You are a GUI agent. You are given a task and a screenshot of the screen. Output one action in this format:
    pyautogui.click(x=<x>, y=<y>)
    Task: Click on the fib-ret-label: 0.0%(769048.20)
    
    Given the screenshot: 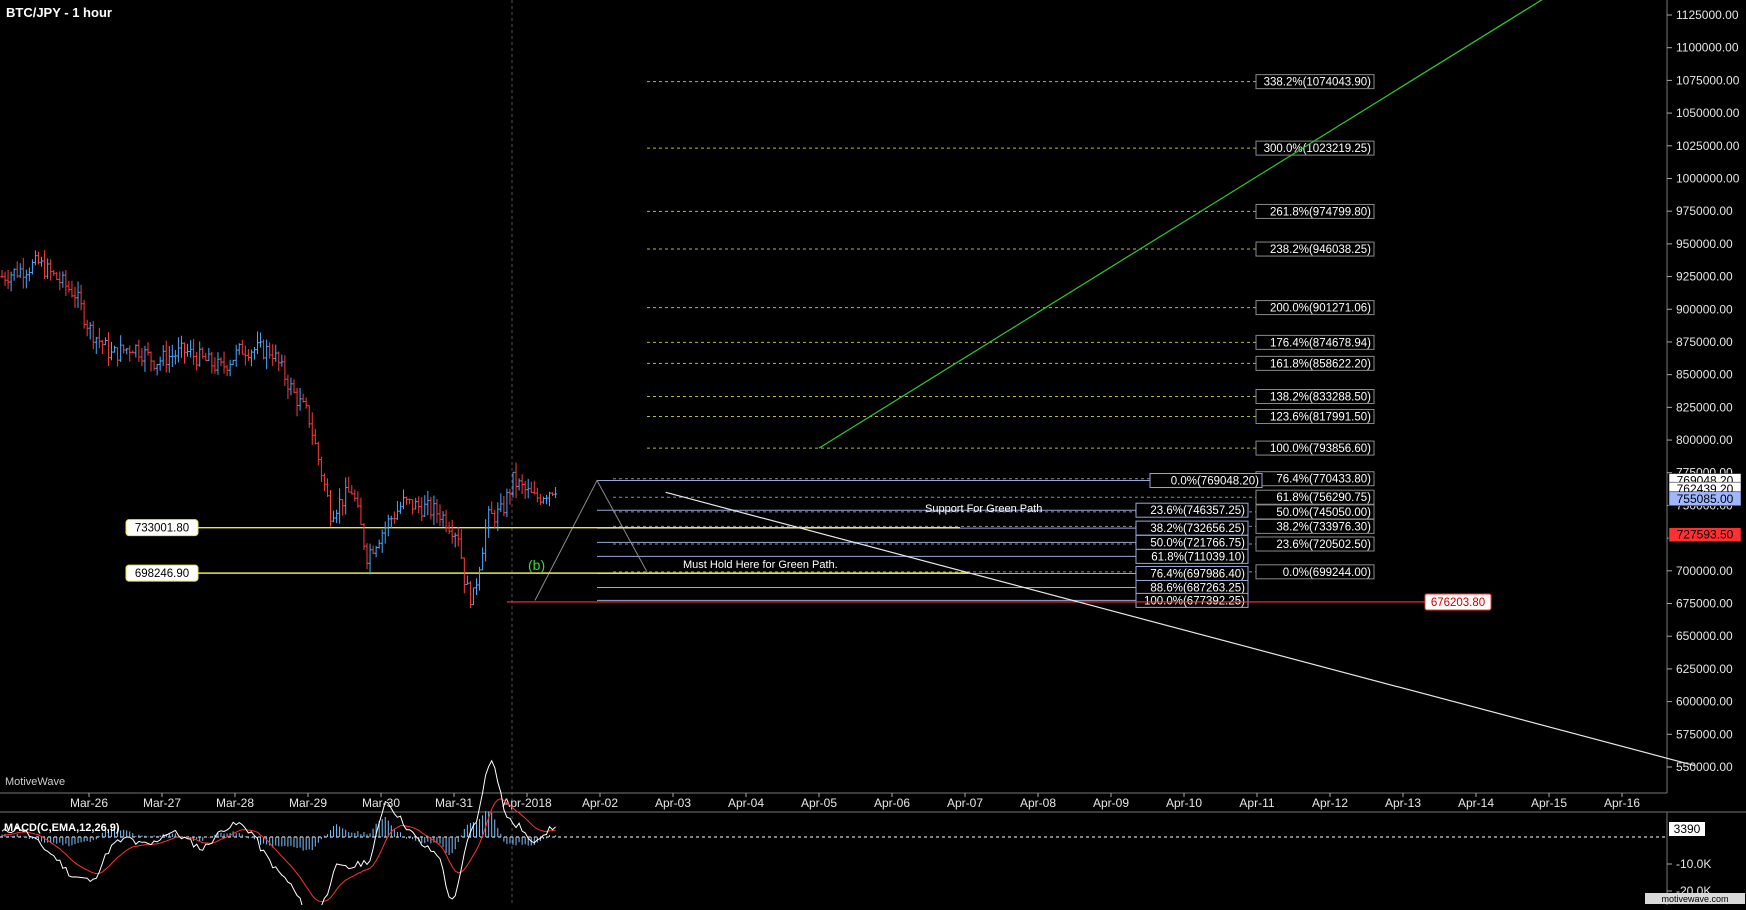 What is the action you would take?
    pyautogui.click(x=1215, y=482)
    